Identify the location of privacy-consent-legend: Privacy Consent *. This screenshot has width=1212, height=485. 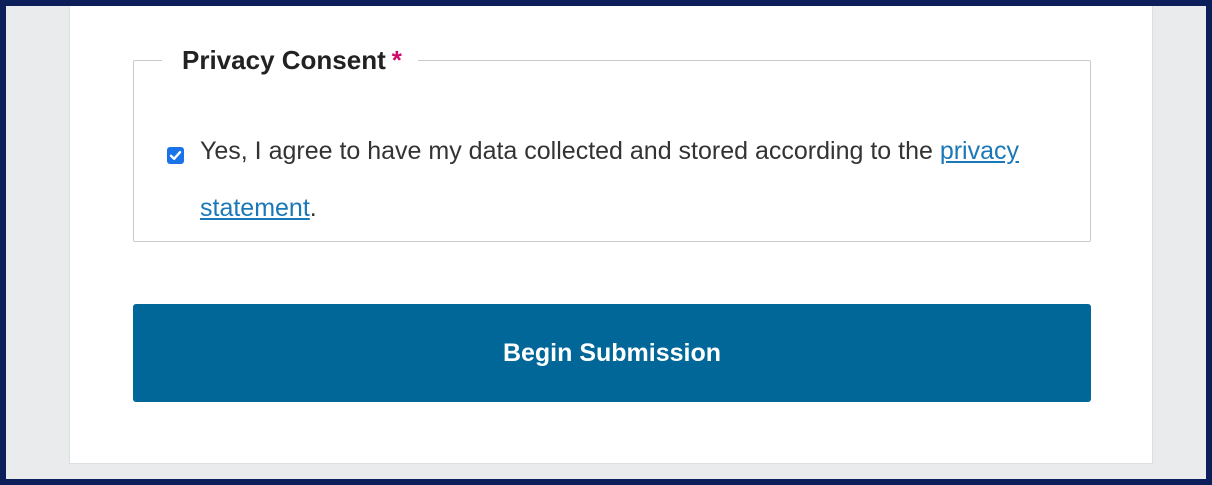
(290, 60).